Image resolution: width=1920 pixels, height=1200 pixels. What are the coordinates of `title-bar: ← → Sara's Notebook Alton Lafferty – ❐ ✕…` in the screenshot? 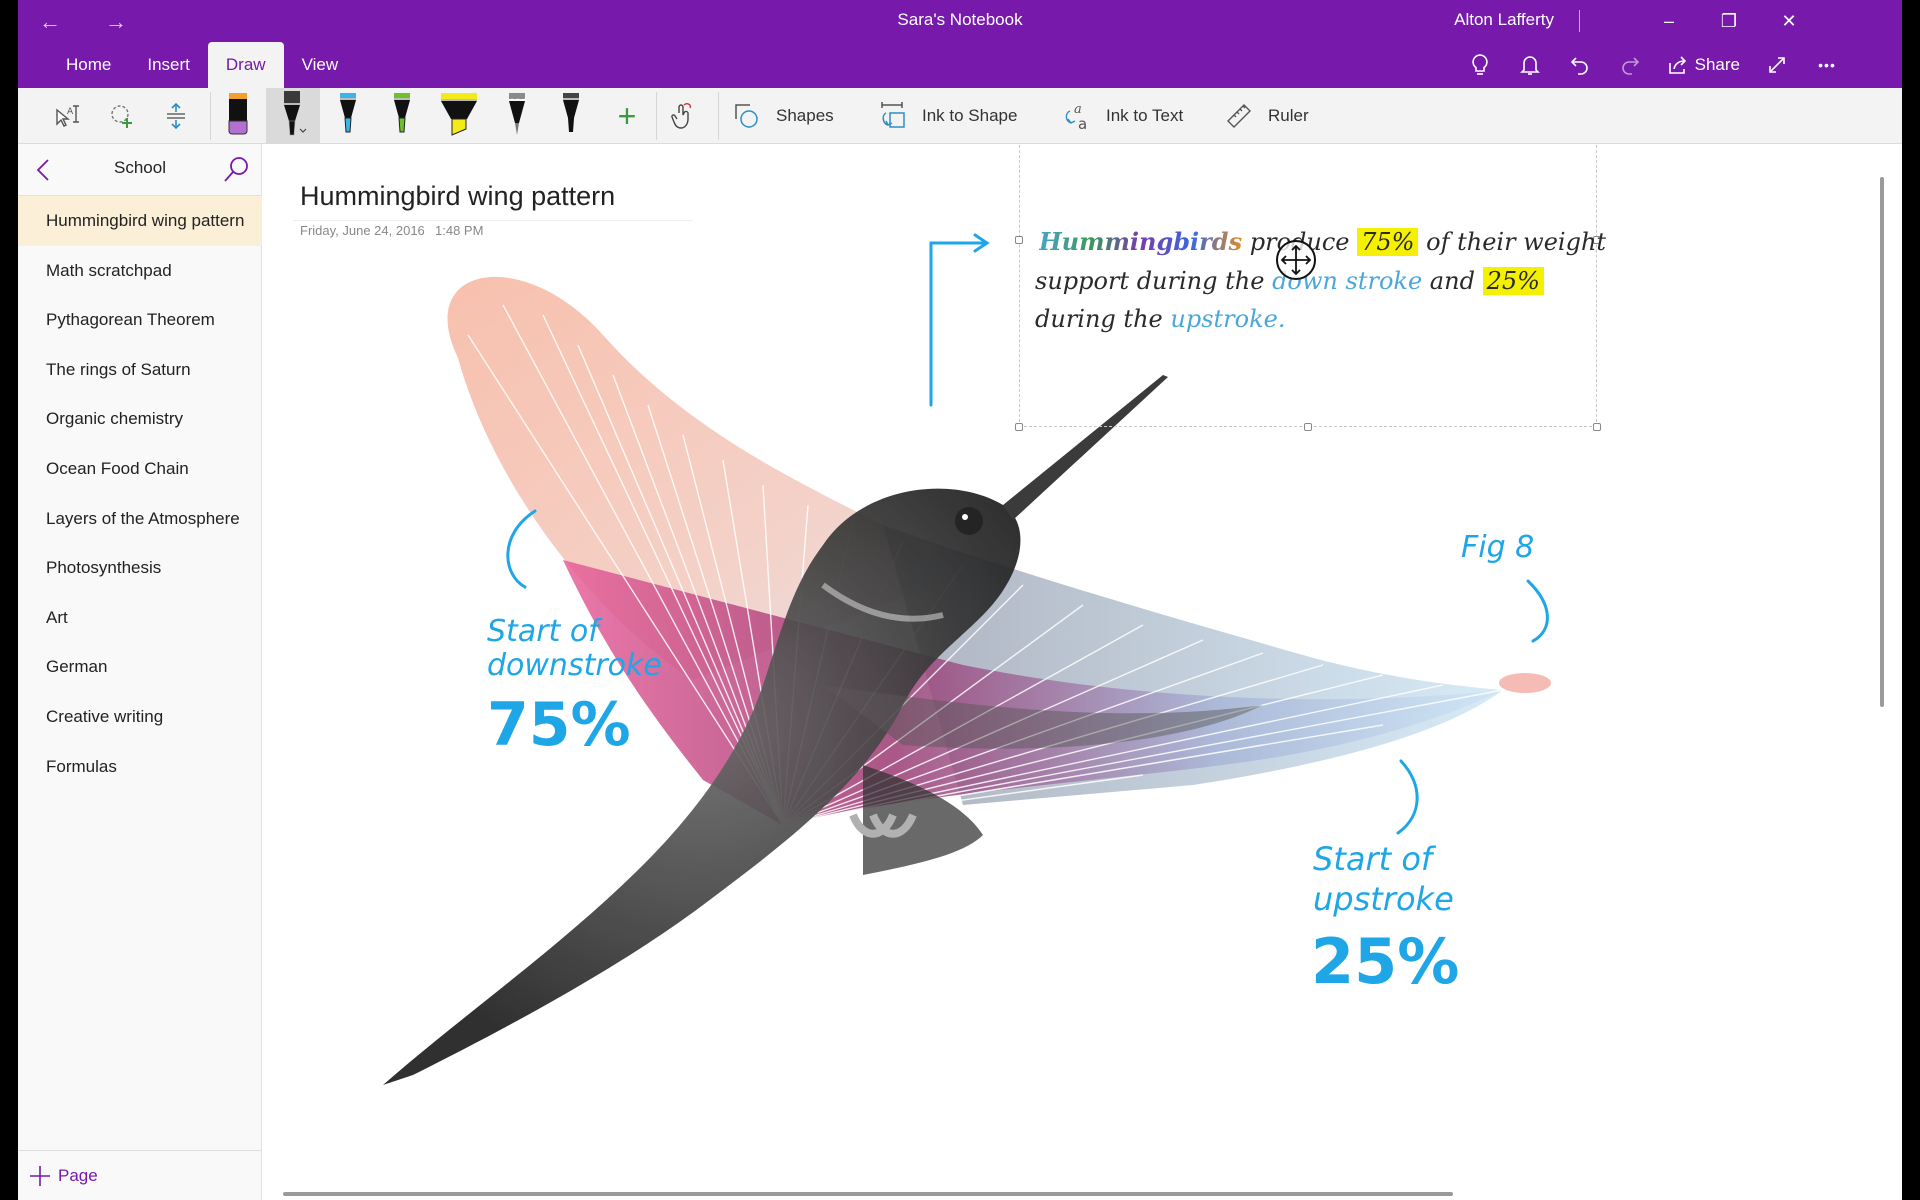 It's located at (960, 44).